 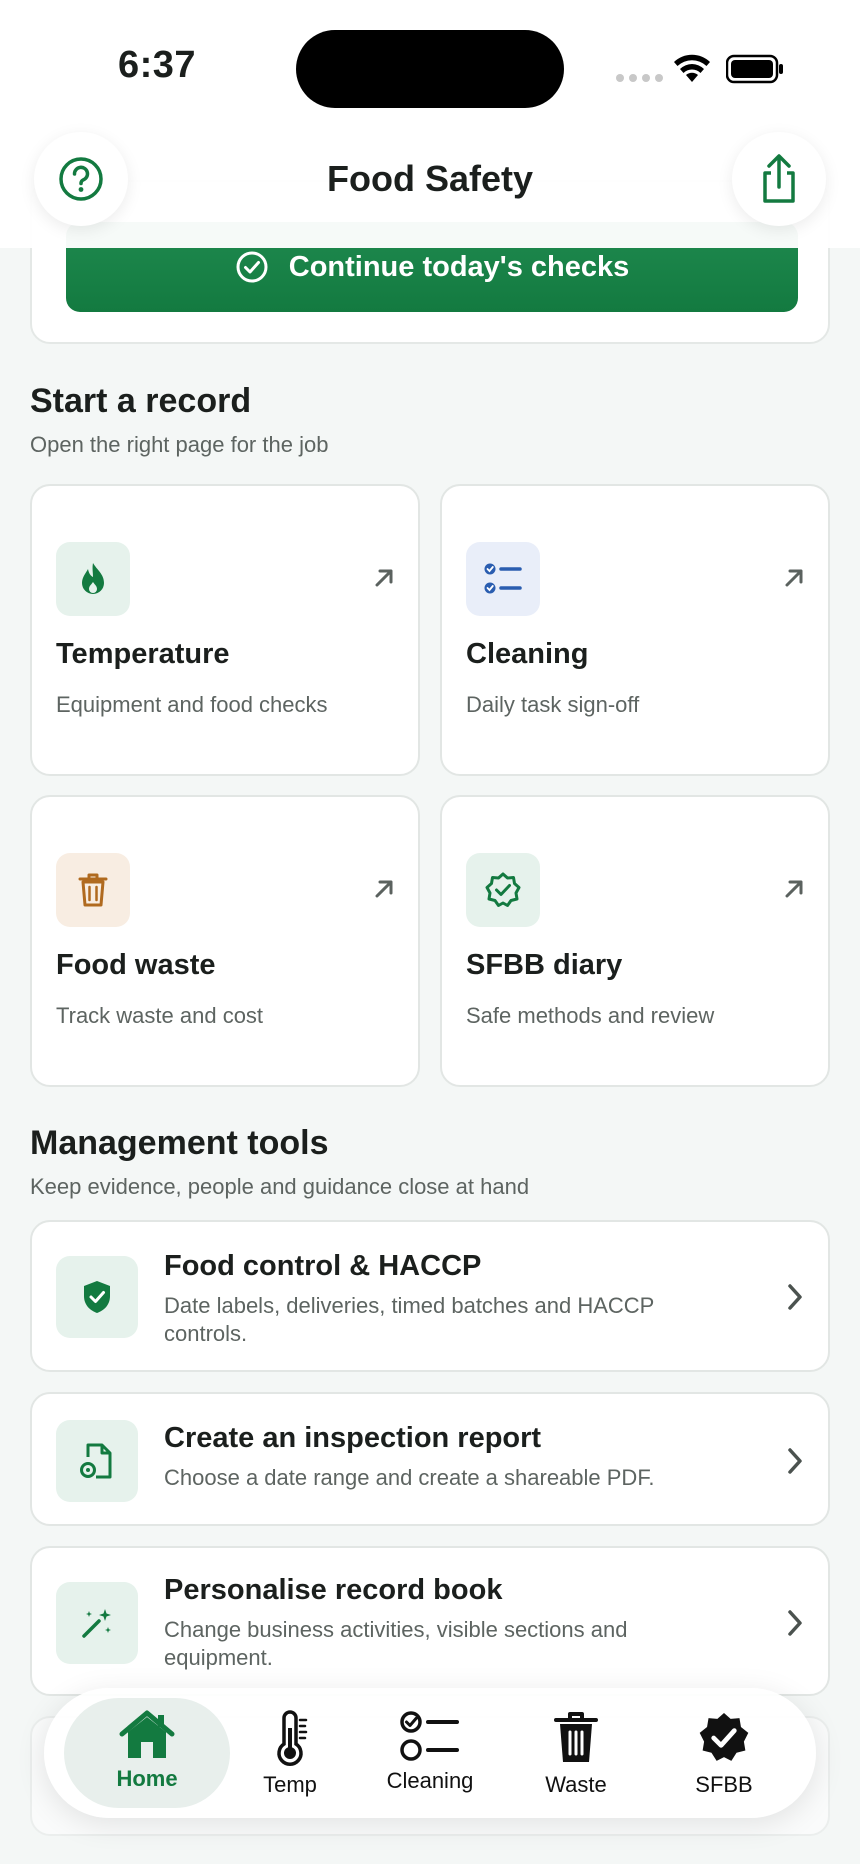 What do you see at coordinates (527, 654) in the screenshot?
I see `tile-cleaning-title: Cleaning` at bounding box center [527, 654].